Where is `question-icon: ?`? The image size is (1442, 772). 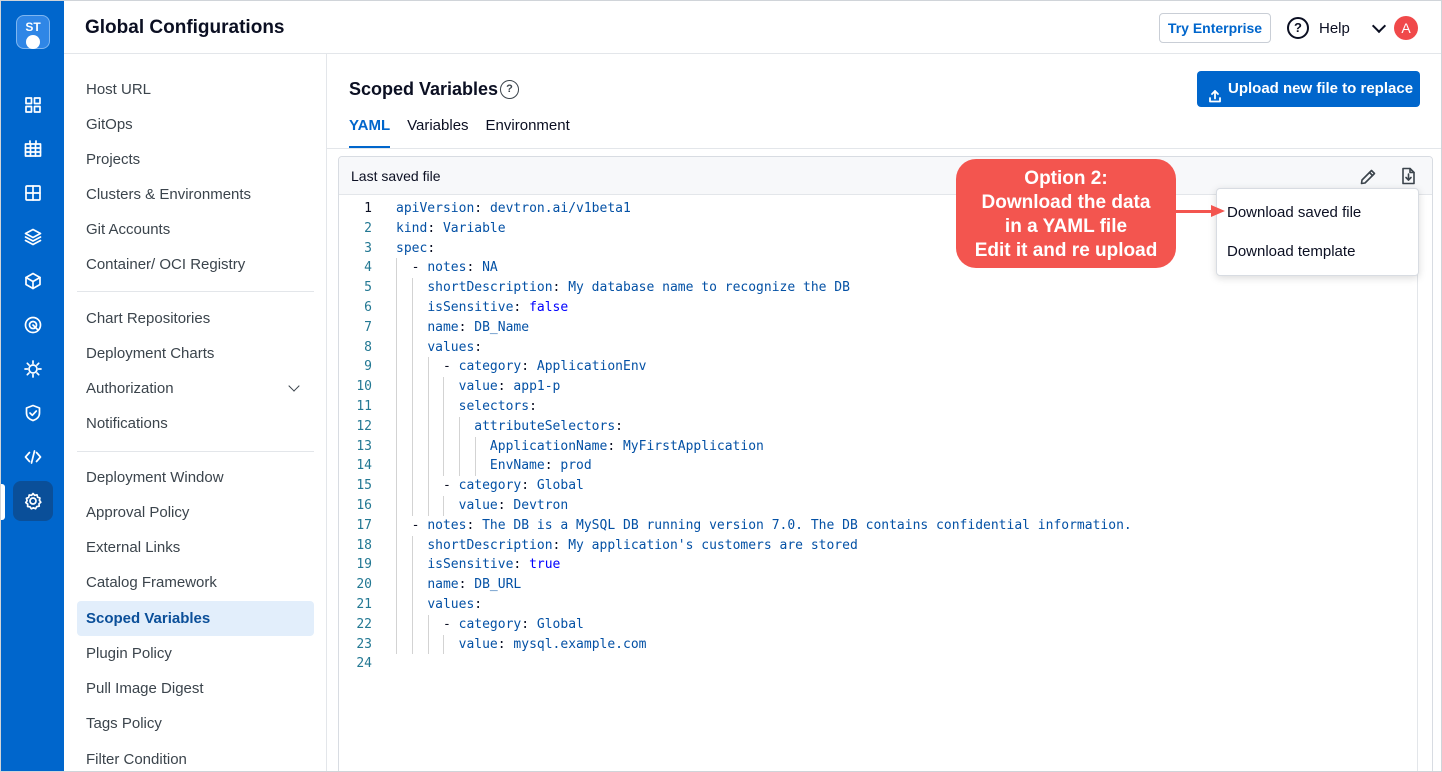
question-icon: ? is located at coordinates (509, 89).